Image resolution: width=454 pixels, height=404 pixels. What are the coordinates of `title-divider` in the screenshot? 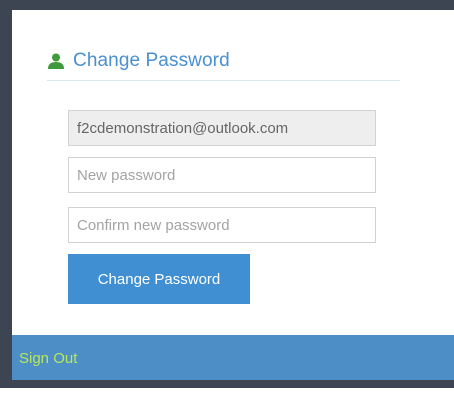 It's located at (223, 80).